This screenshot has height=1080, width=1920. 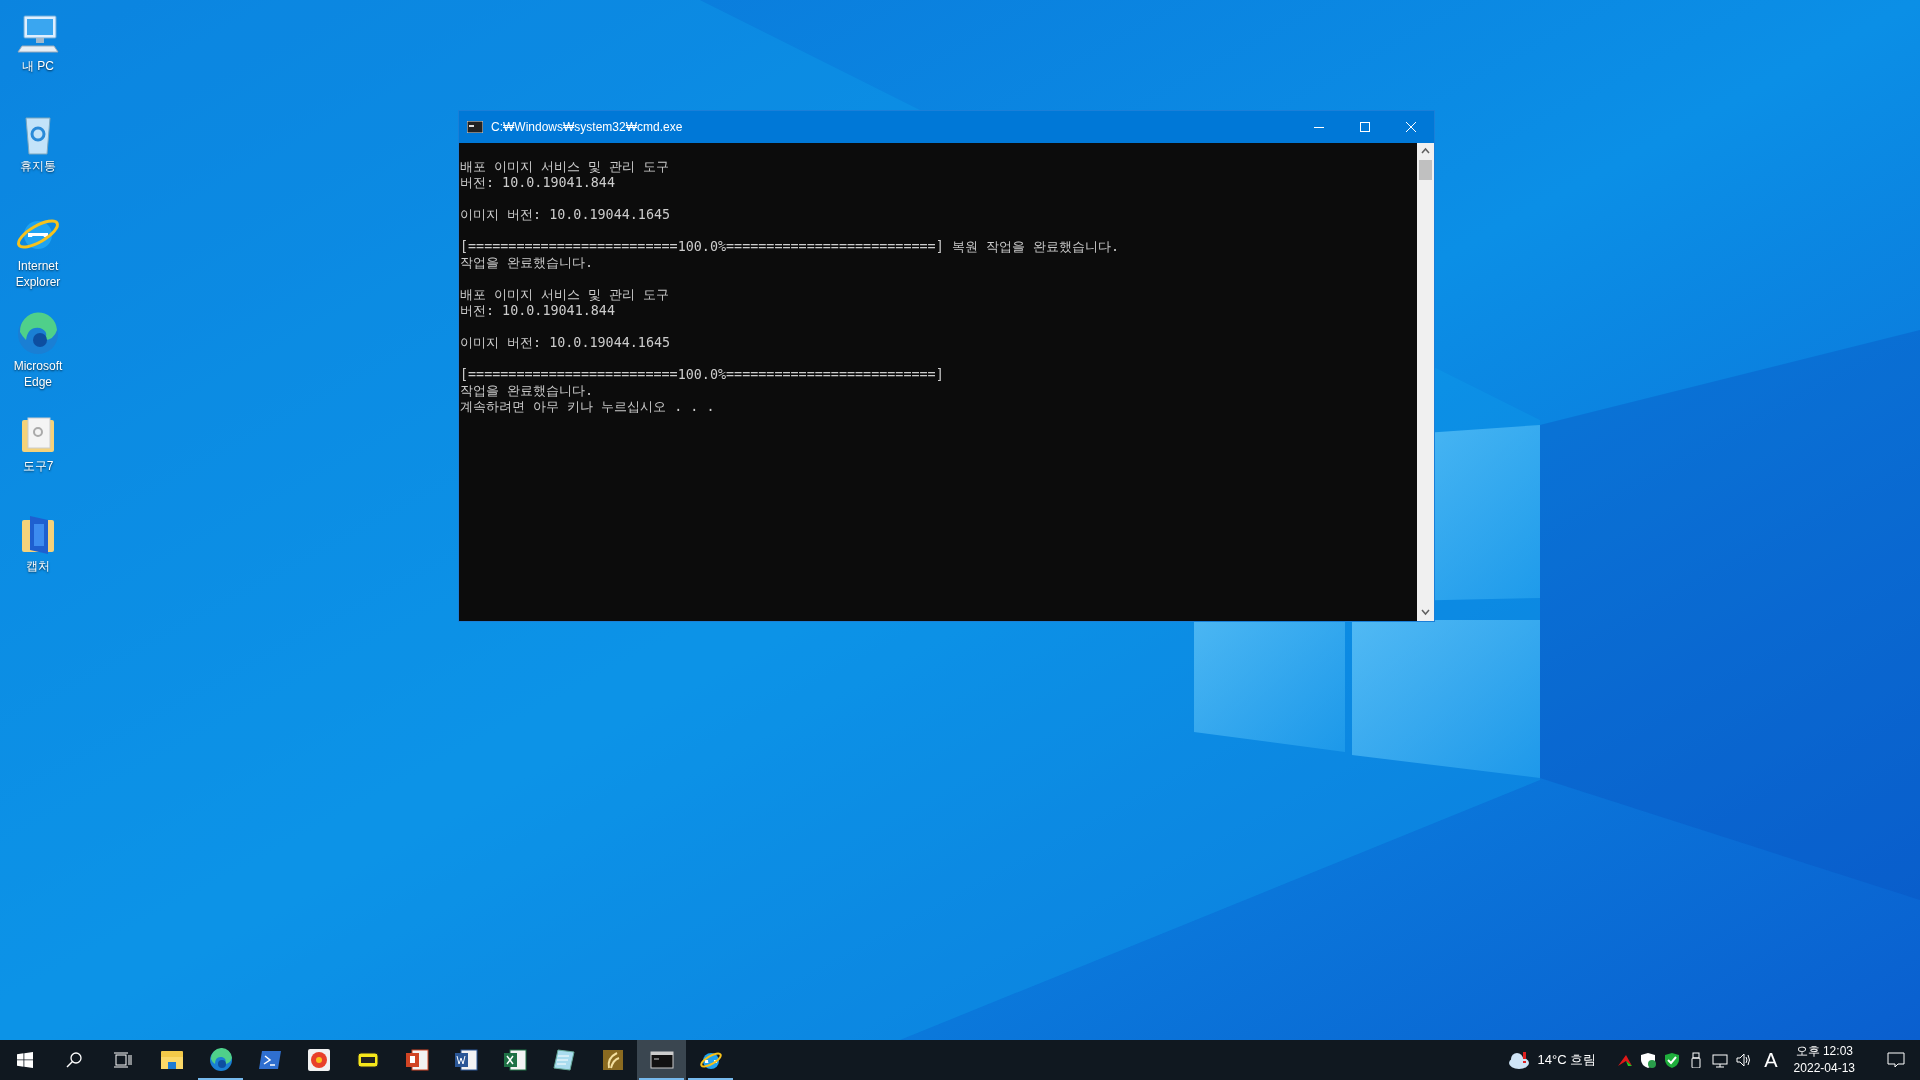 What do you see at coordinates (220, 1060) in the screenshot?
I see `browser-wave-icon` at bounding box center [220, 1060].